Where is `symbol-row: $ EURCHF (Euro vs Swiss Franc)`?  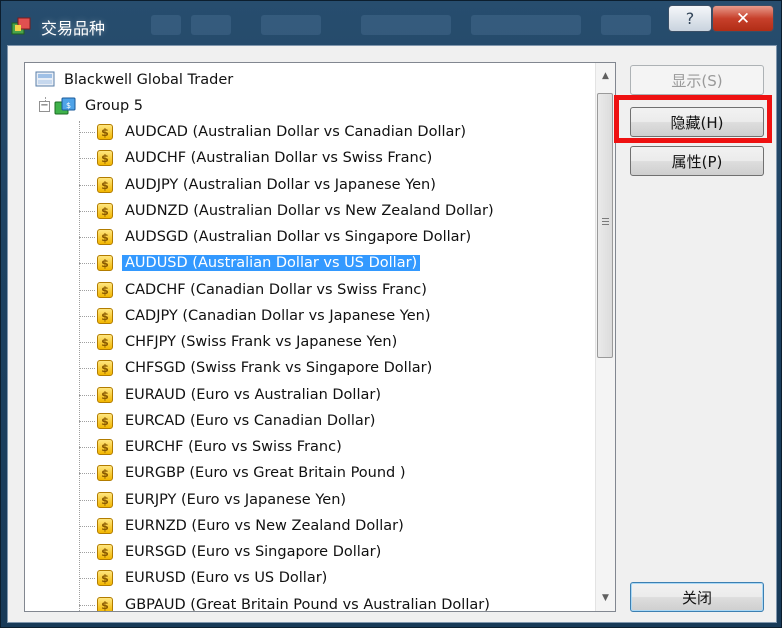 symbol-row: $ EURCHF (Euro vs Swiss Franc) is located at coordinates (221, 447).